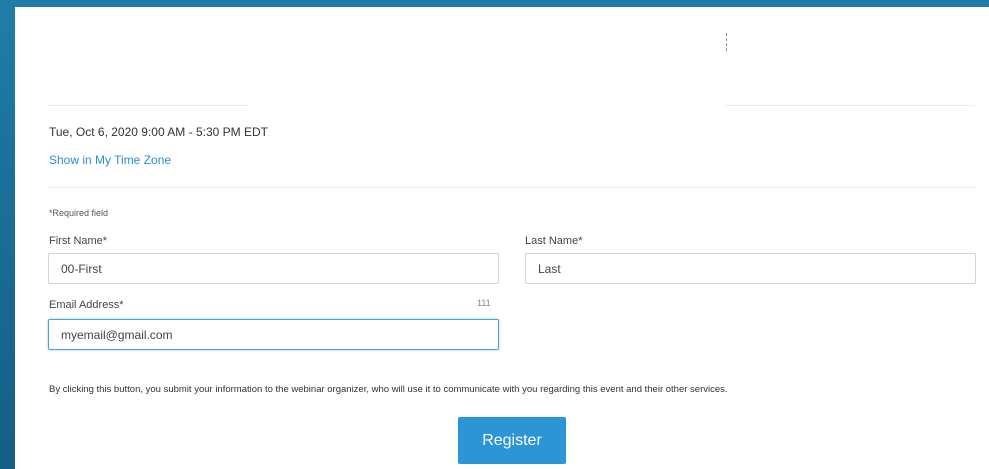 This screenshot has height=469, width=989. Describe the element at coordinates (158, 132) in the screenshot. I see `event-datetime: Tue, Oct 6, 2020 9:00 AM - 5:30 PM EDT` at that location.